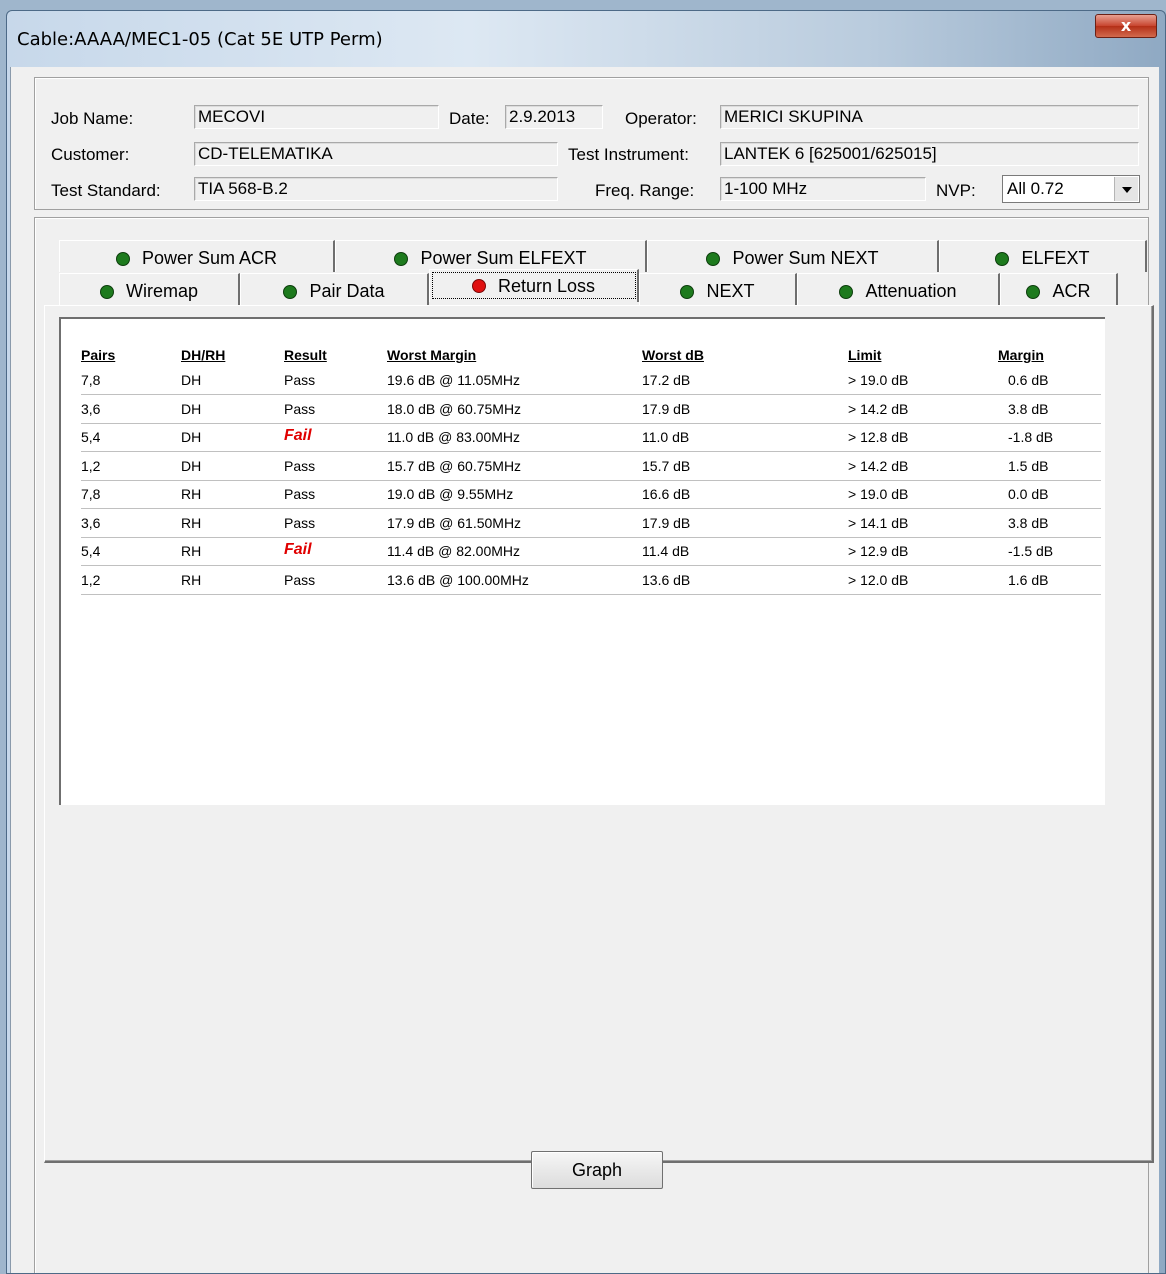 This screenshot has height=1274, width=1166. Describe the element at coordinates (645, 190) in the screenshot. I see `freq-range-label: Freq. Range:` at that location.